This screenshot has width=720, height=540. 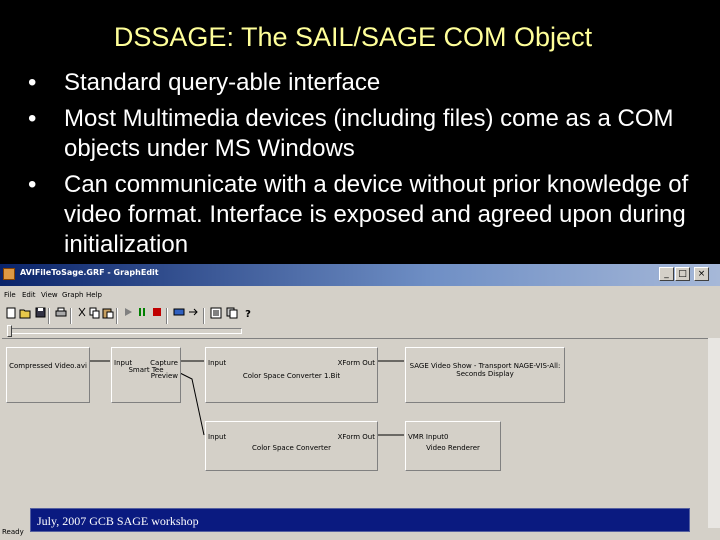 I want to click on play-icon, so click(x=128, y=315).